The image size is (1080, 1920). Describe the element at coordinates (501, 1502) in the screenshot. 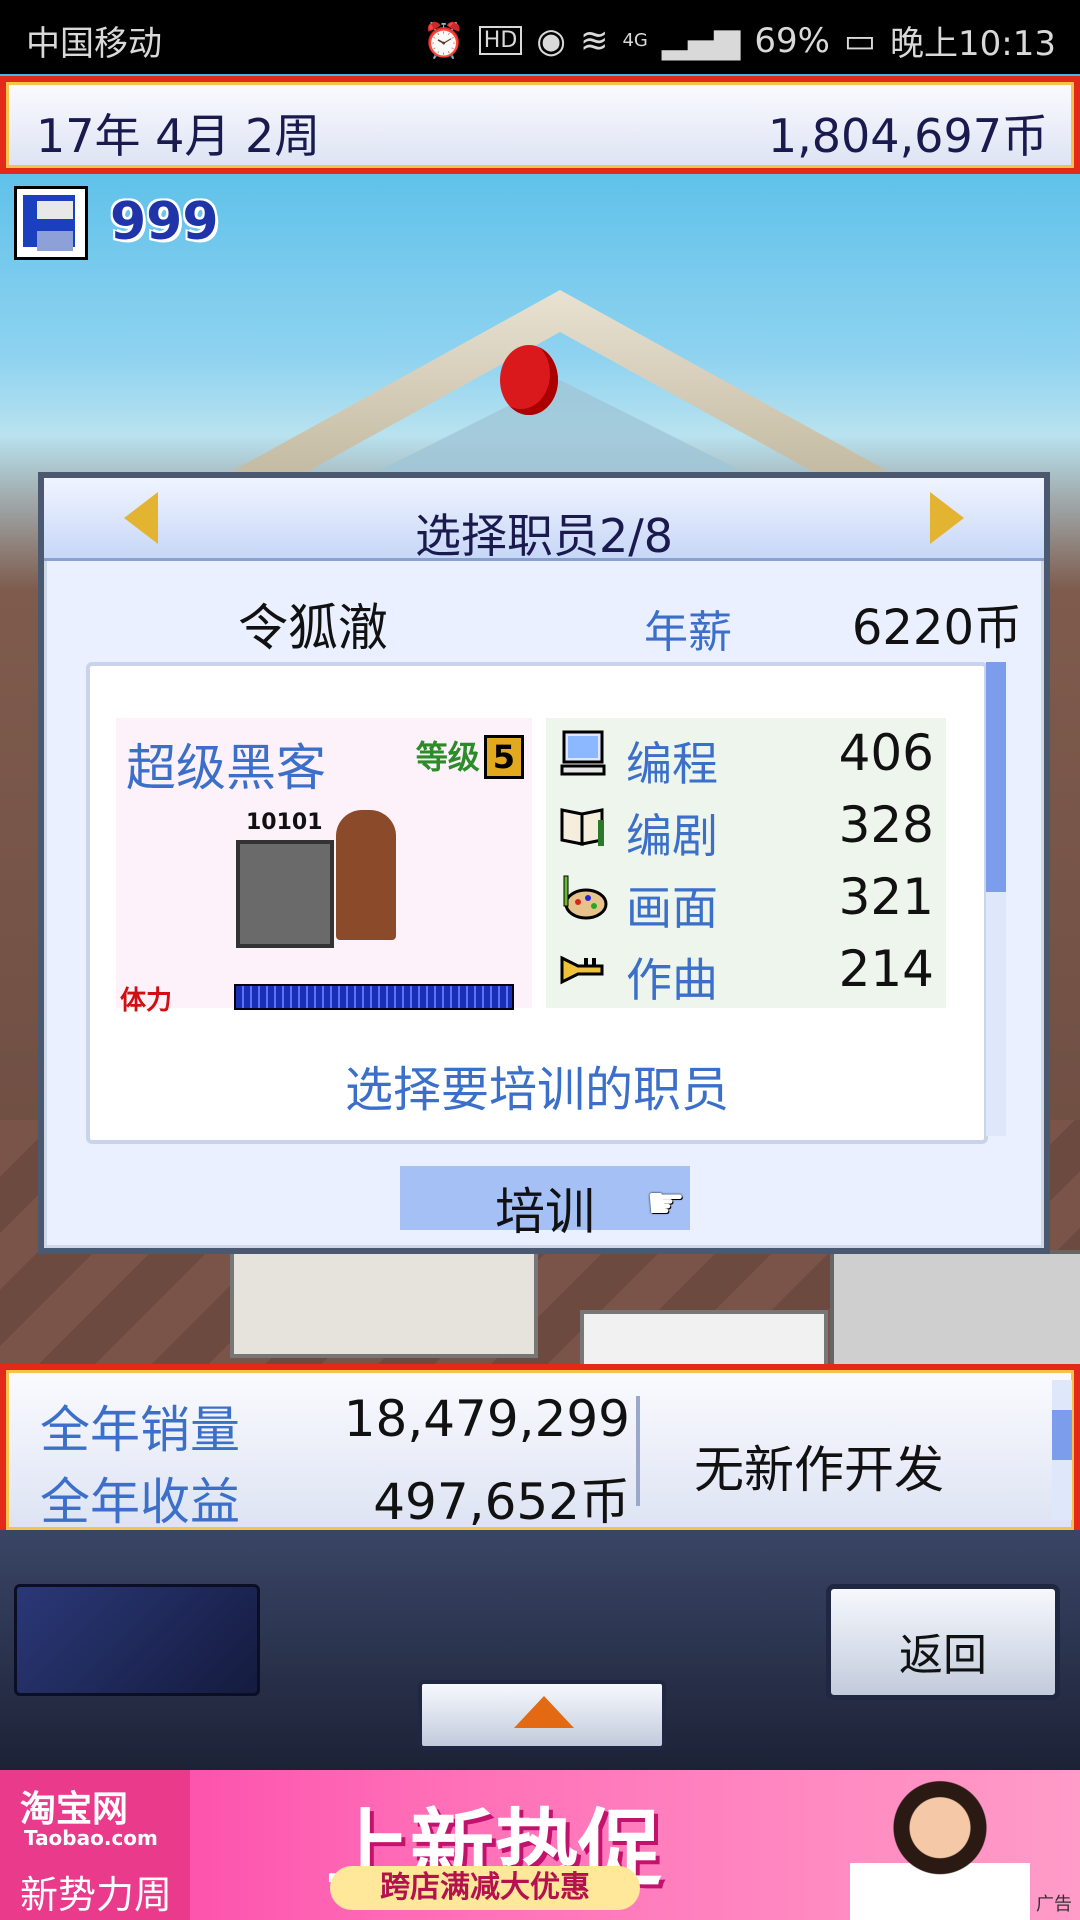

I see `annual-revenue-value: 497,652币` at that location.